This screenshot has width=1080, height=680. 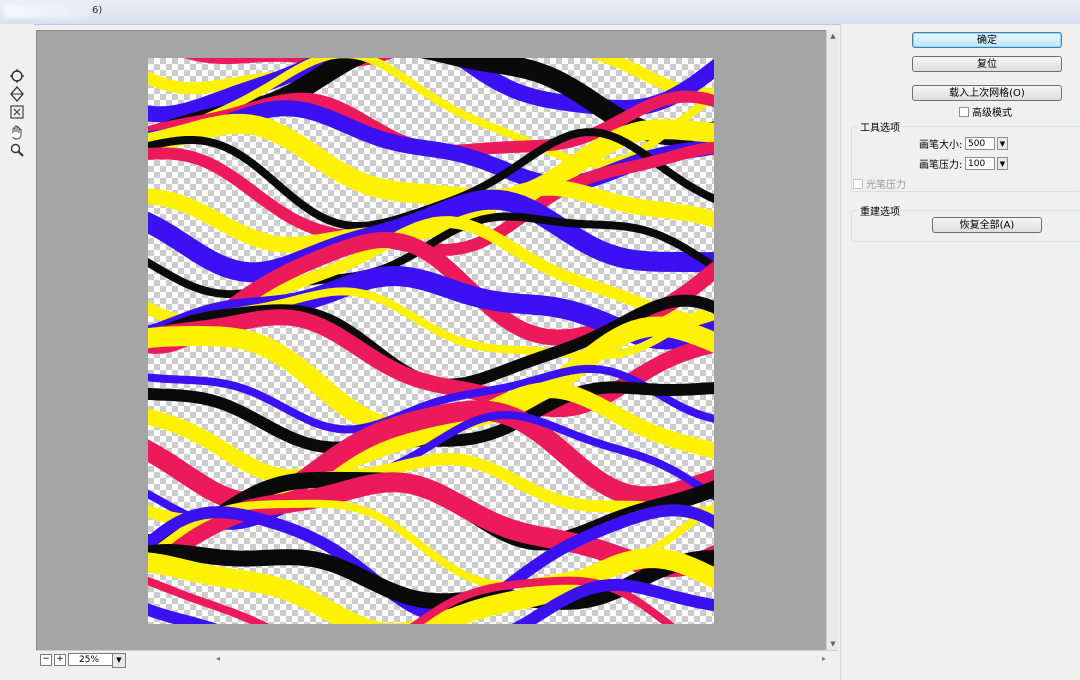 I want to click on brush-size-dropdown-icon: ▼, so click(x=1002, y=143).